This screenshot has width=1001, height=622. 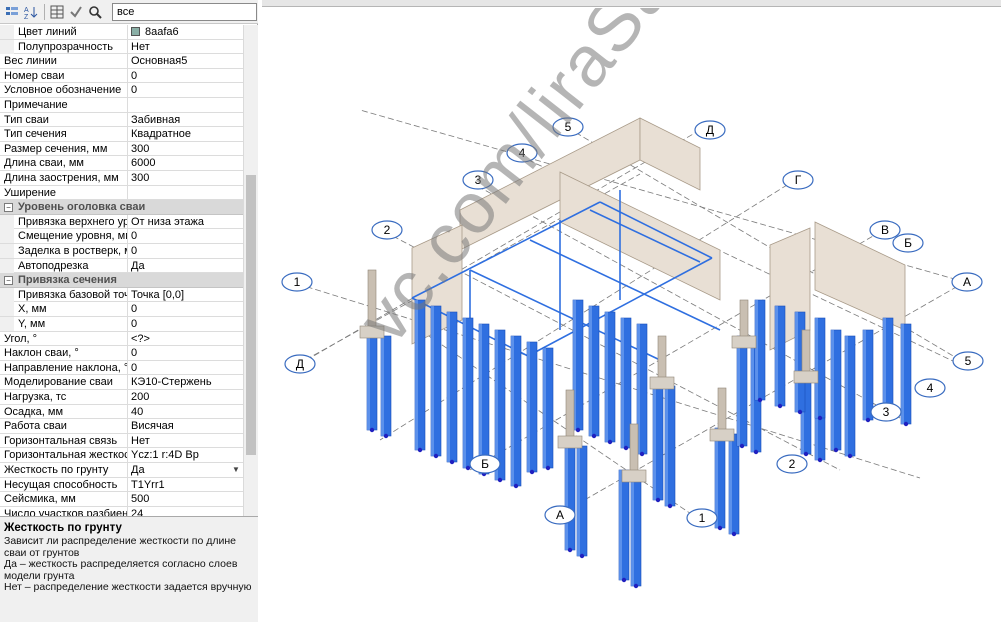 What do you see at coordinates (129, 339) in the screenshot?
I see `property-row: Угол, ° <?>` at bounding box center [129, 339].